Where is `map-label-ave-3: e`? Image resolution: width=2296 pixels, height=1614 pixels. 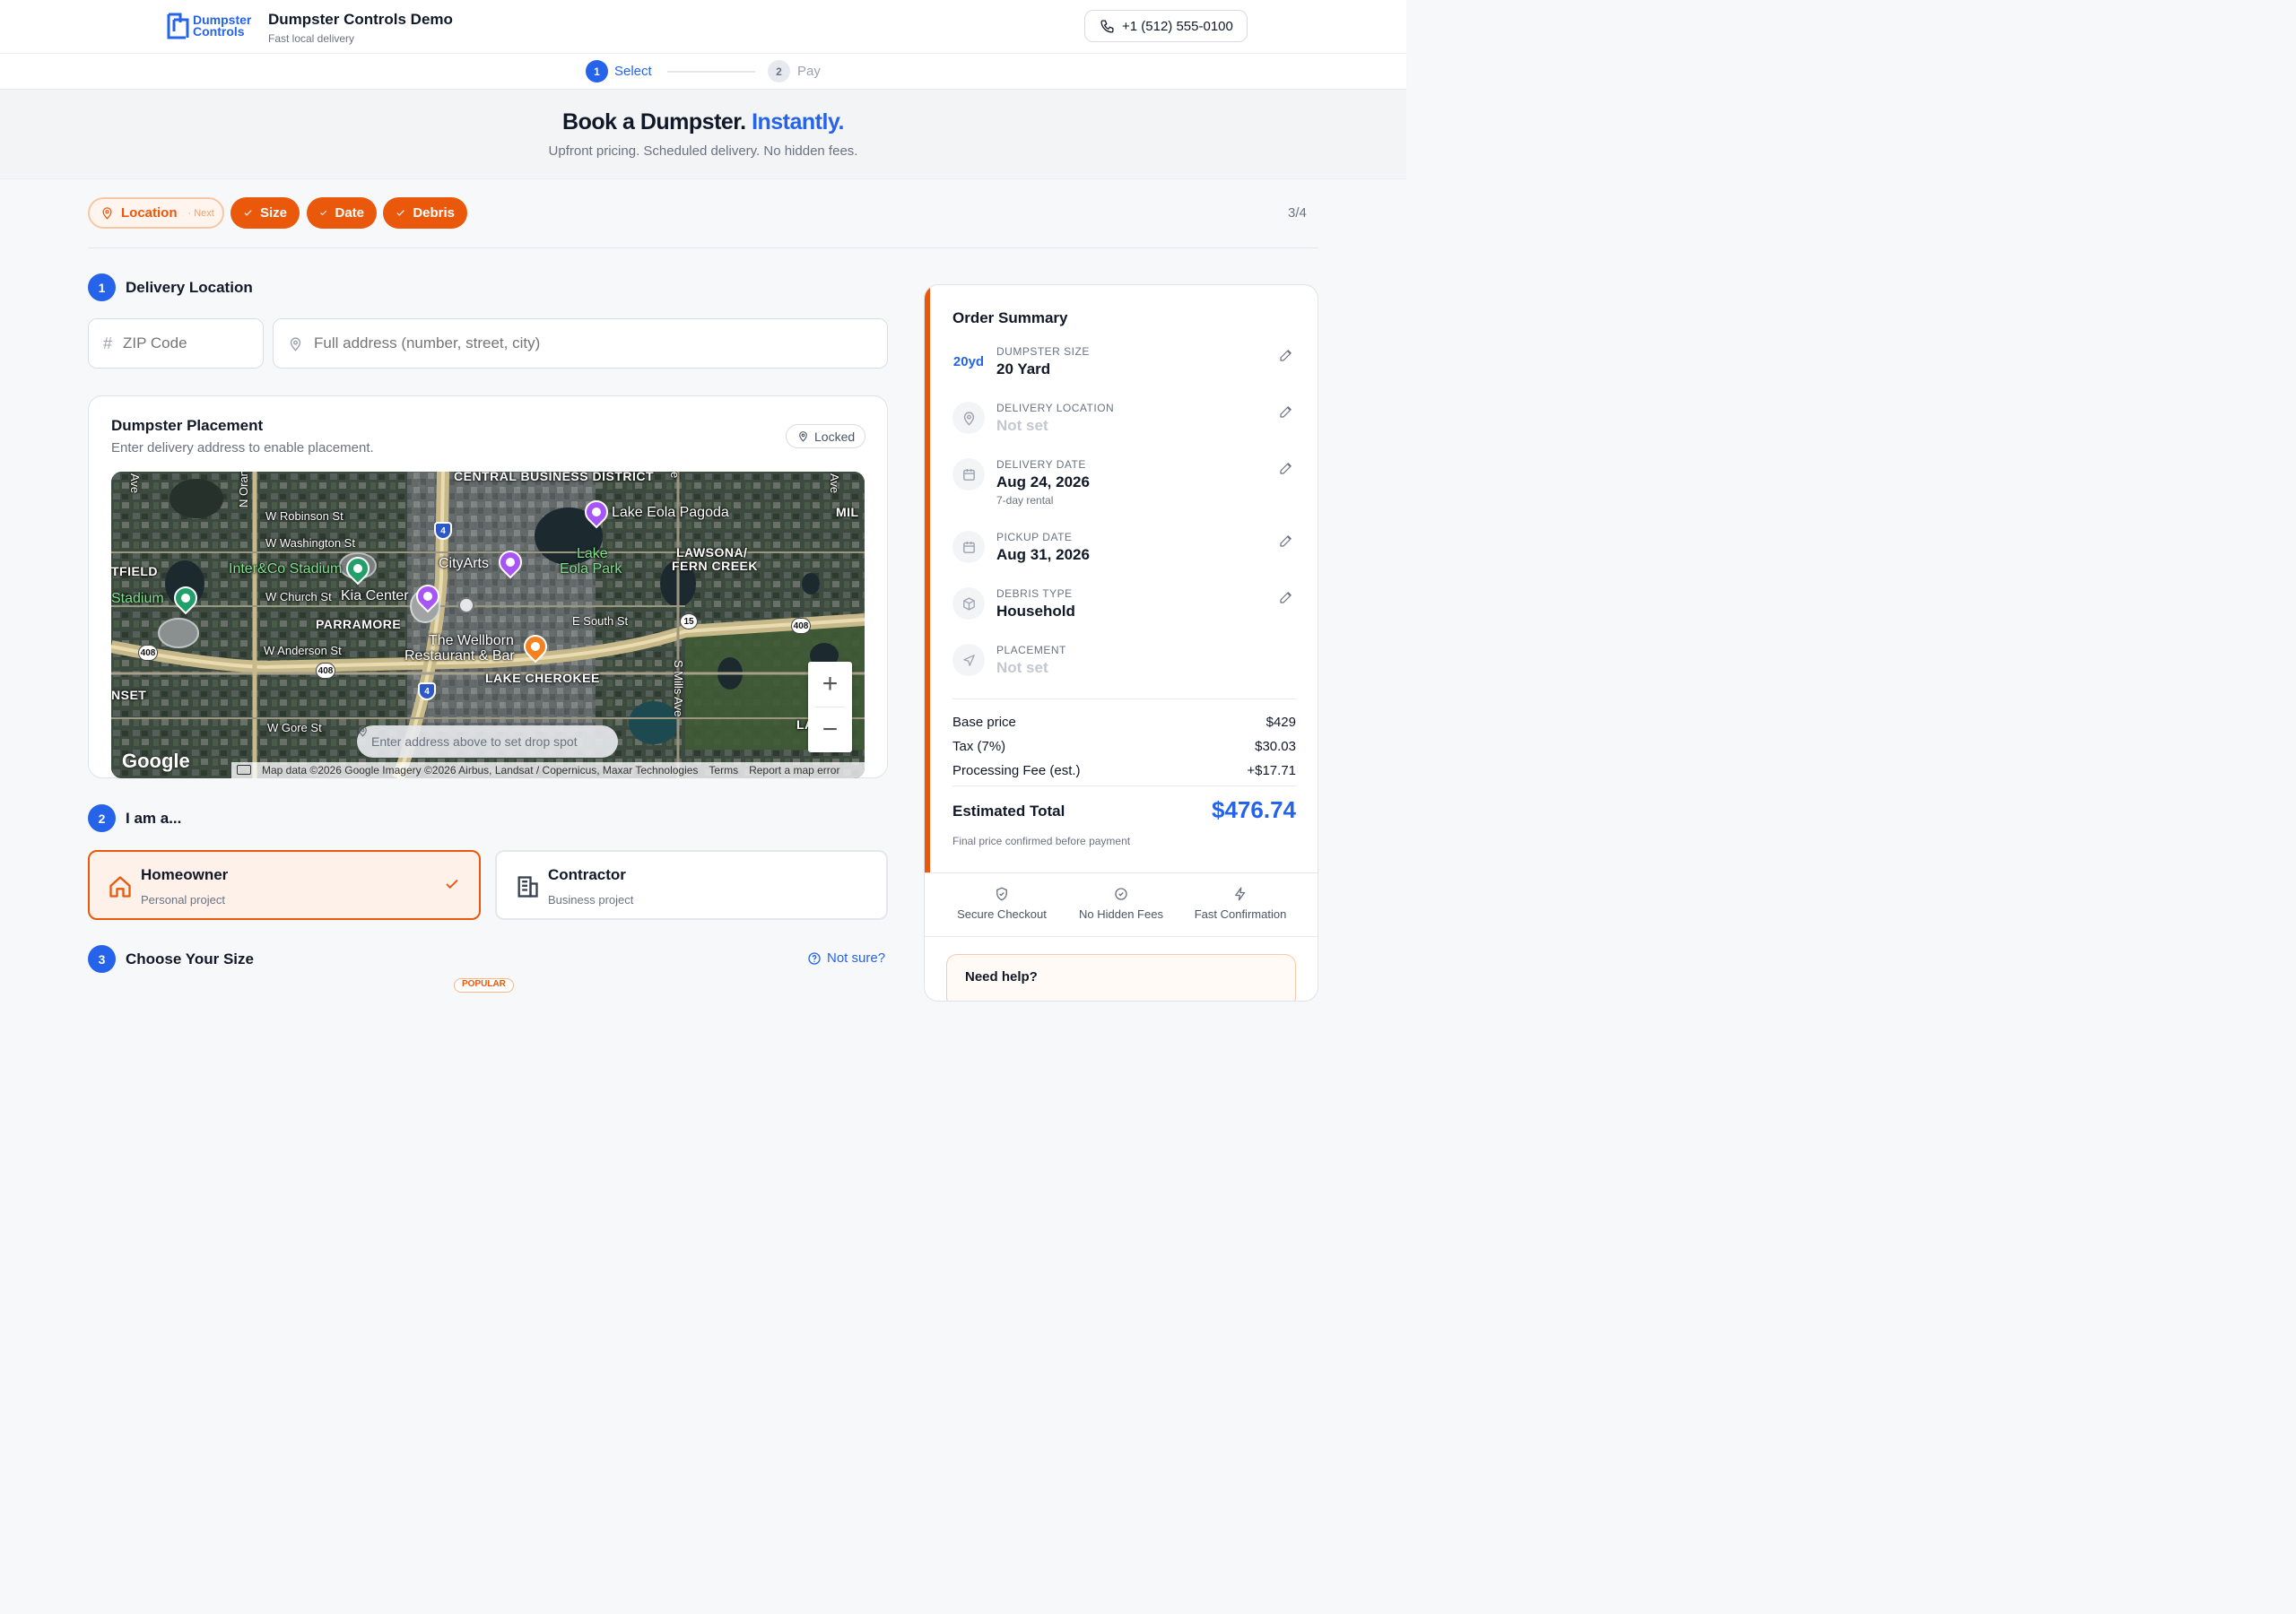 map-label-ave-3: e is located at coordinates (675, 475).